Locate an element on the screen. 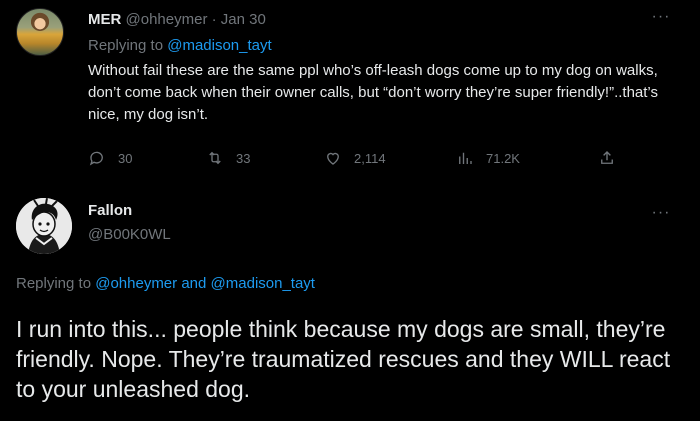  heart-icon is located at coordinates (333, 158).